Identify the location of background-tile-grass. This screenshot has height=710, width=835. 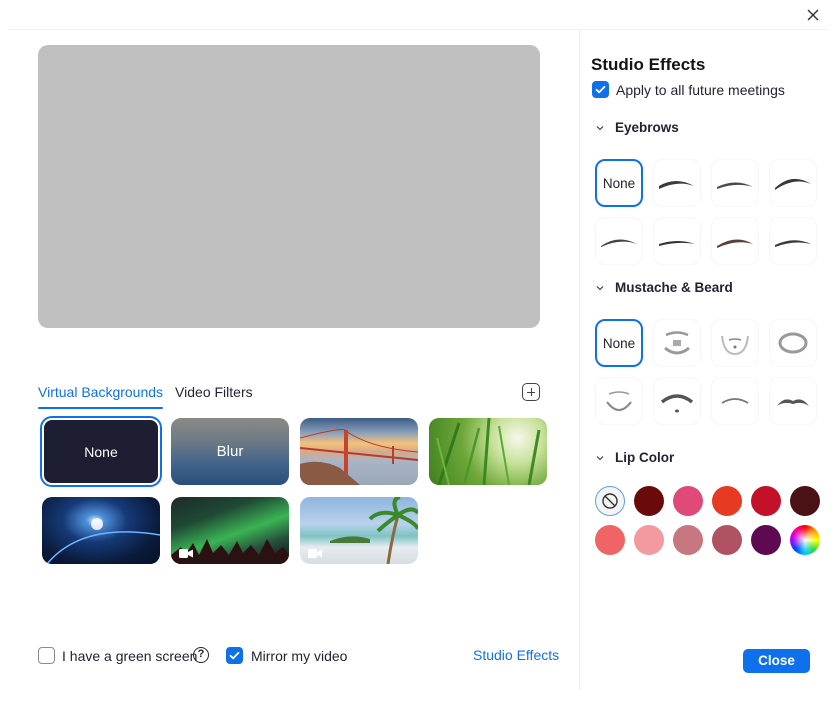
(488, 451).